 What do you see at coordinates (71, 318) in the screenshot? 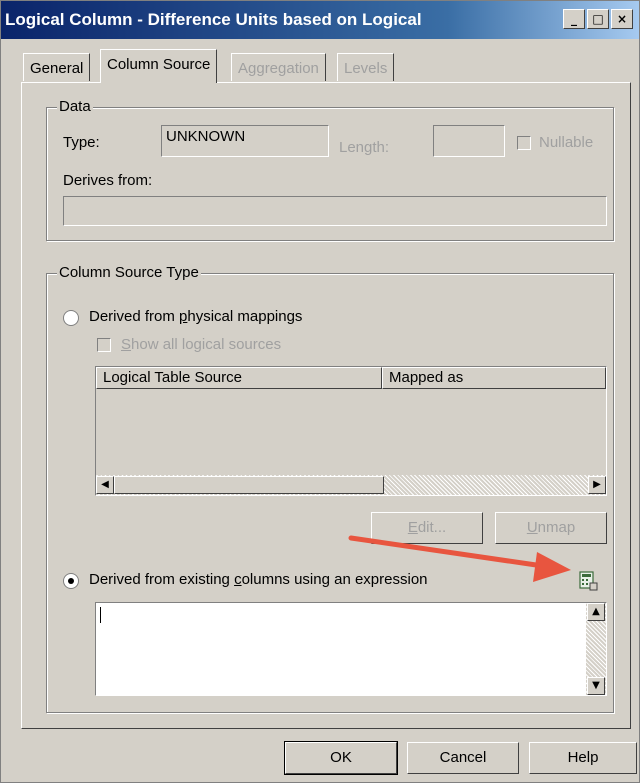
I see `physical-mappings-radio` at bounding box center [71, 318].